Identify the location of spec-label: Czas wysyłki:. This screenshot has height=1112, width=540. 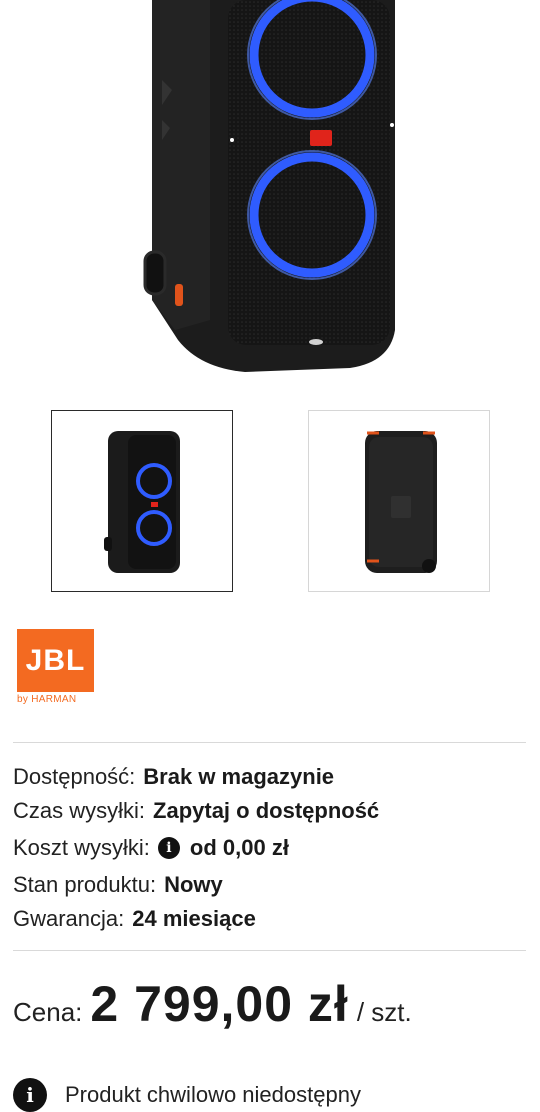
(79, 810).